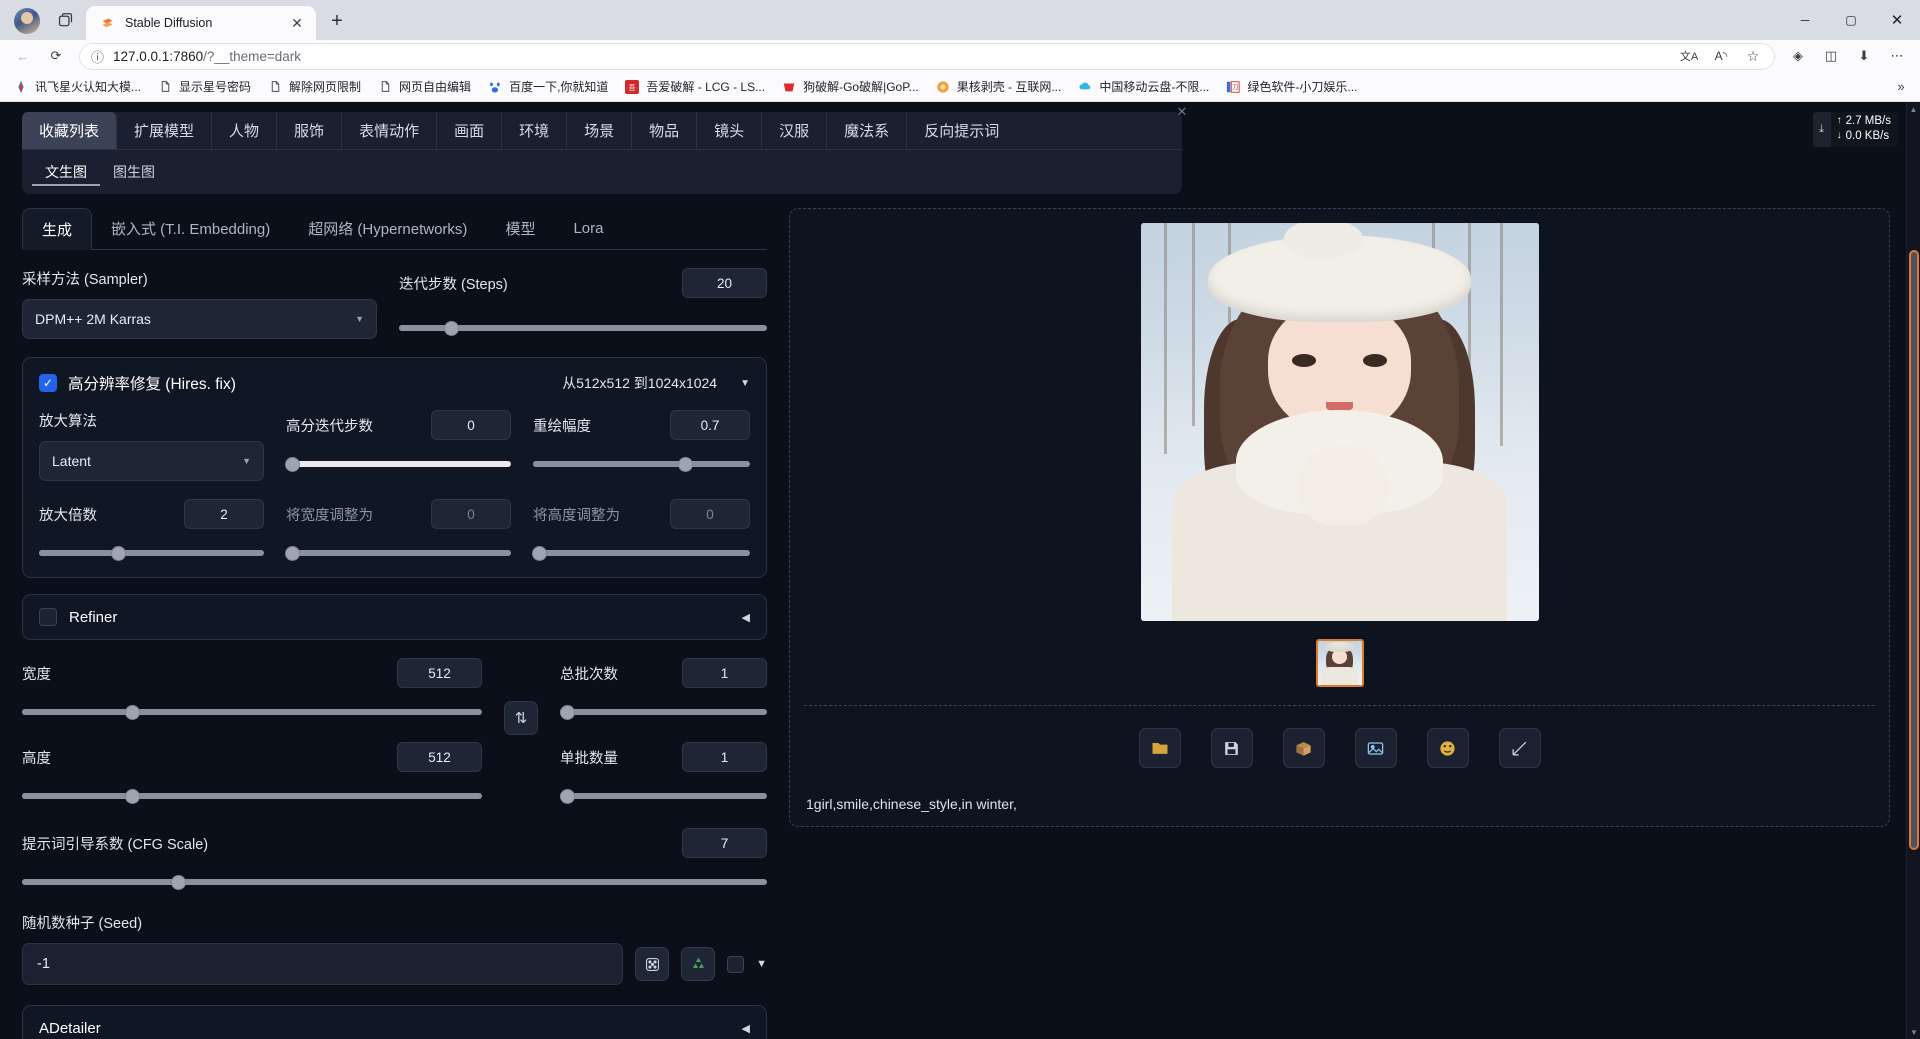 The image size is (1920, 1039). What do you see at coordinates (134, 172) in the screenshot?
I see `sub-tab-img2img: 图生图` at bounding box center [134, 172].